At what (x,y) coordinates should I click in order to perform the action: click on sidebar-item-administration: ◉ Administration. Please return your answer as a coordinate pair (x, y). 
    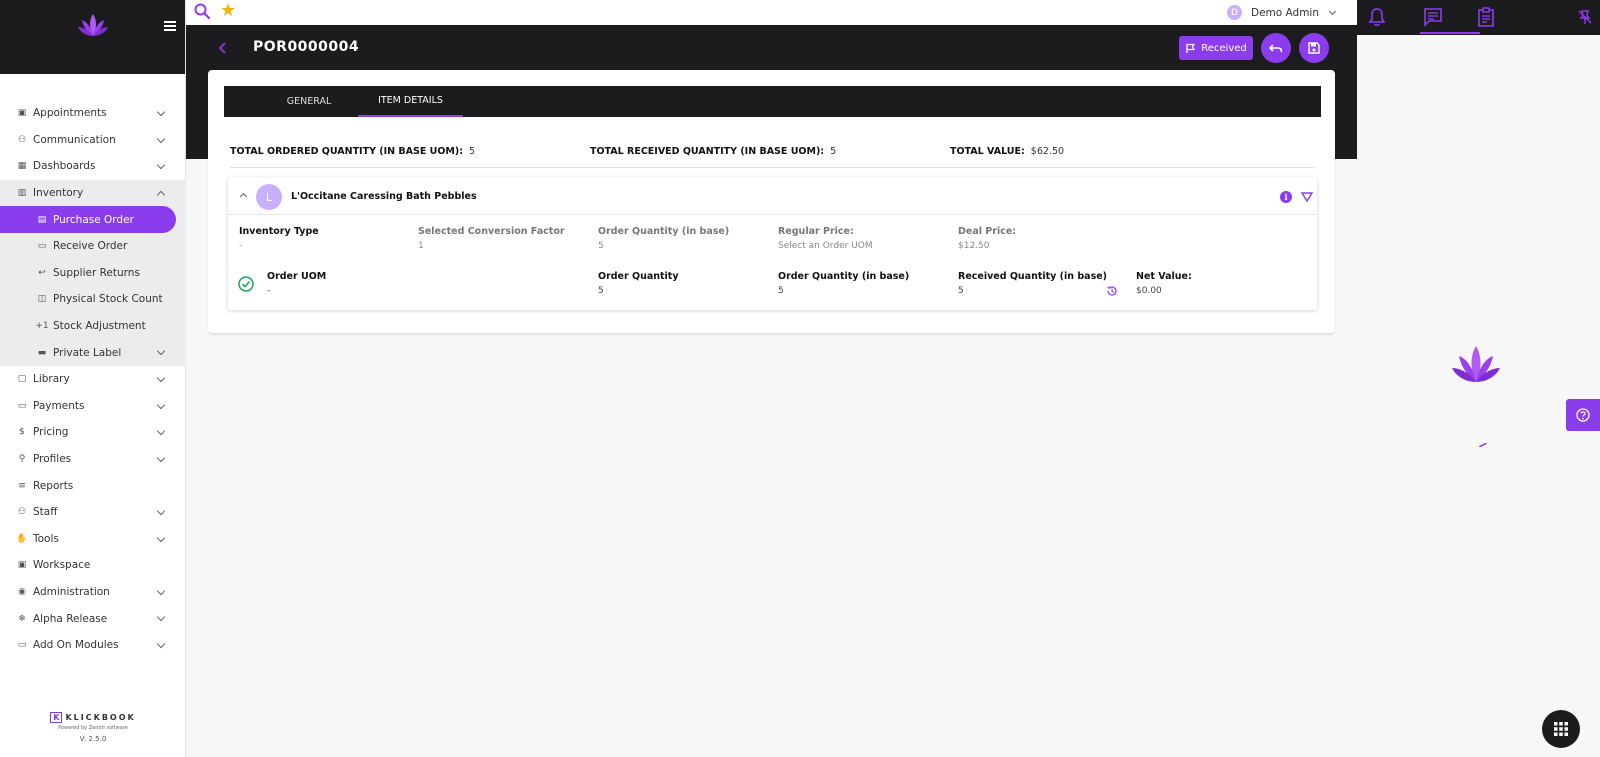
    Looking at the image, I should click on (93, 592).